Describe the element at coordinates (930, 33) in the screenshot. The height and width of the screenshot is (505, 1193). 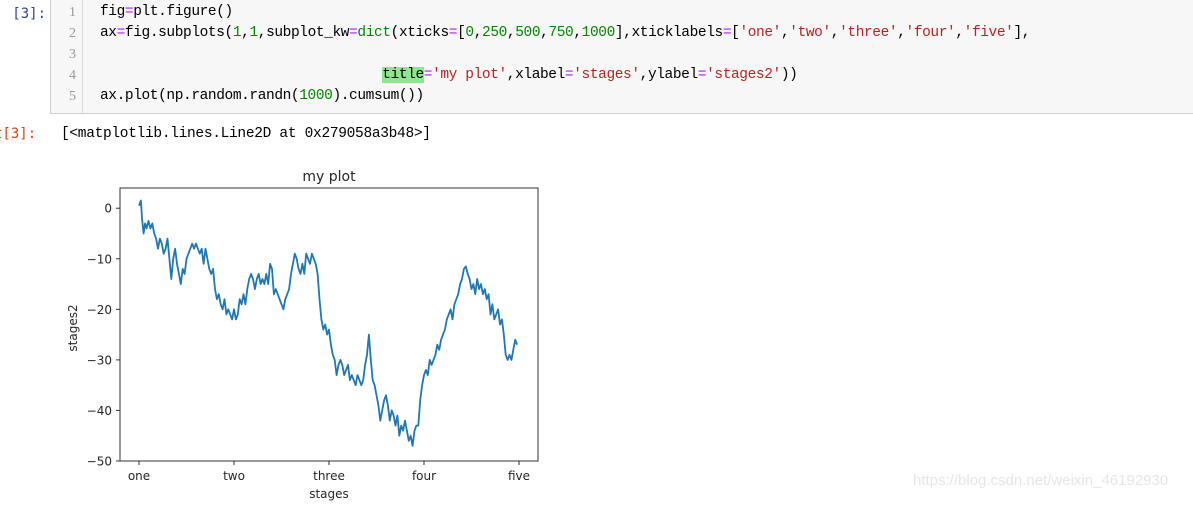
I see `code-token: 'four'` at that location.